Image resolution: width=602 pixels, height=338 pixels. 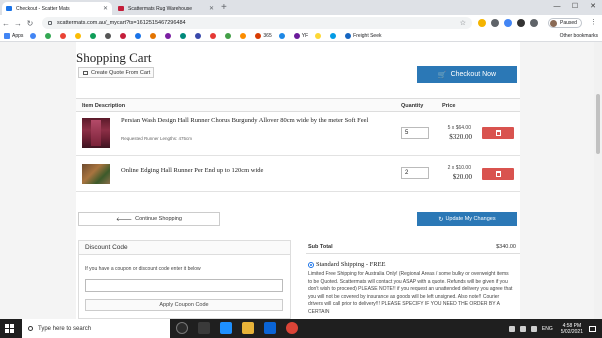 What do you see at coordinates (204, 328) in the screenshot?
I see `task-view-icon` at bounding box center [204, 328].